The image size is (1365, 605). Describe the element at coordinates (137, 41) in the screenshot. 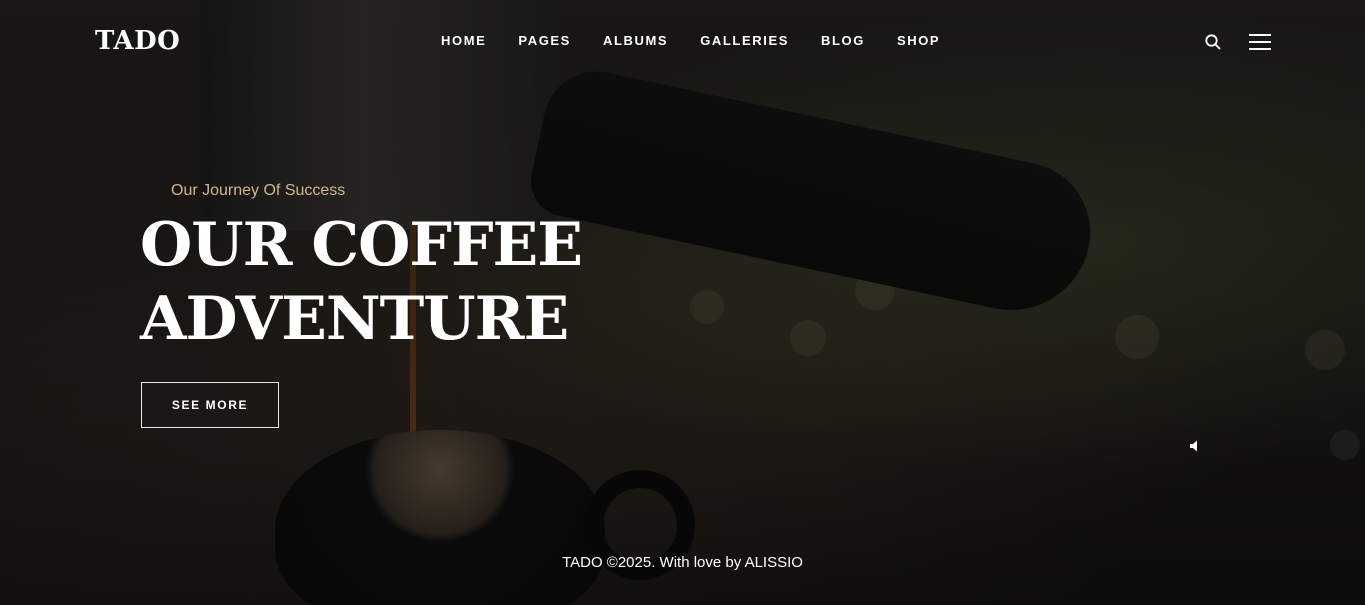

I see `site-logo: TADO` at that location.